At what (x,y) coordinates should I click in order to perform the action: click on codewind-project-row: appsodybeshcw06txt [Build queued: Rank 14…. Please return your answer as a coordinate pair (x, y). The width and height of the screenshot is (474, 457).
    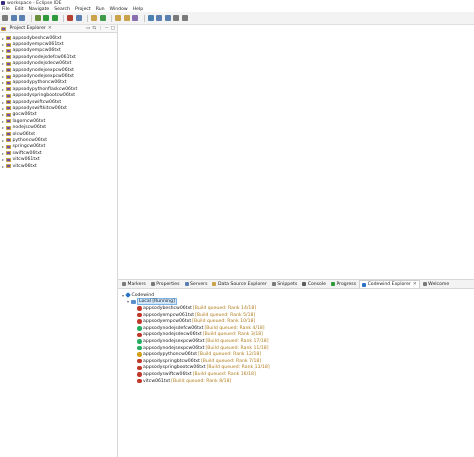
    Looking at the image, I should click on (298, 308).